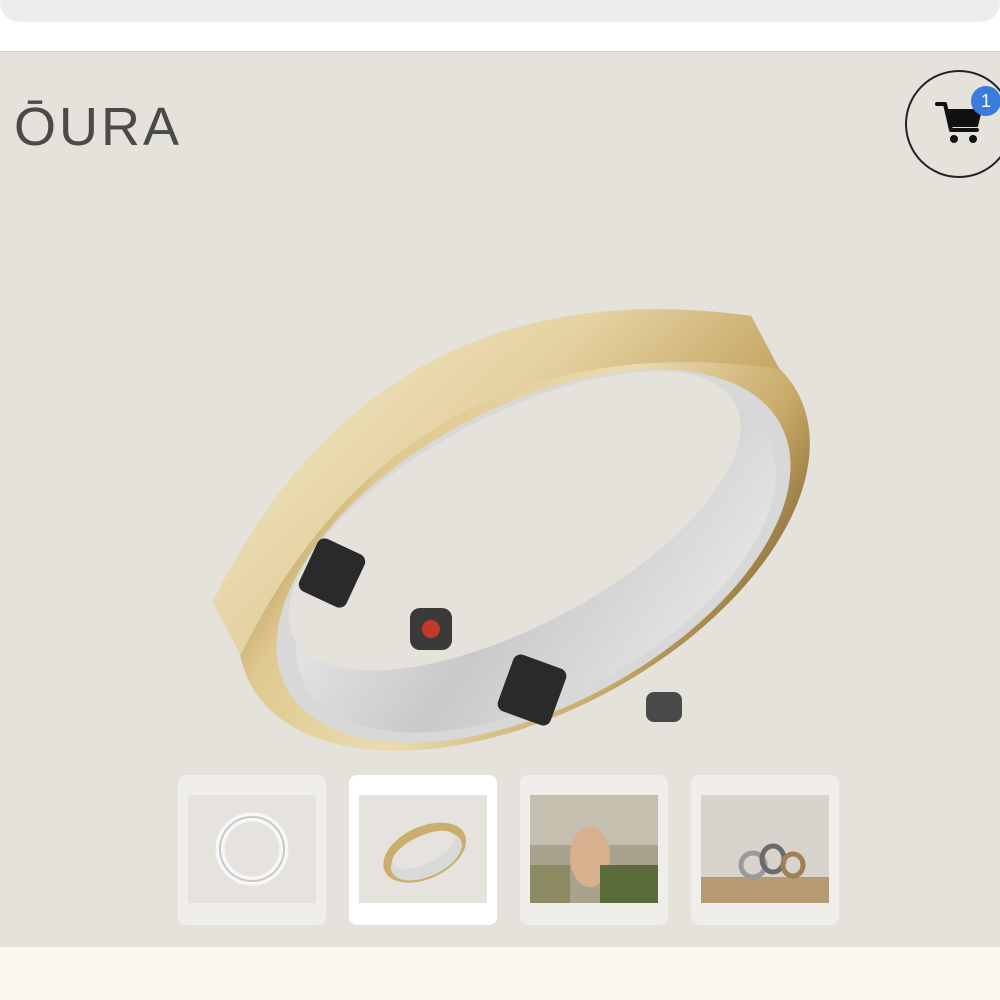 The image size is (1000, 1000). I want to click on hand-plants-thumbnail, so click(594, 849).